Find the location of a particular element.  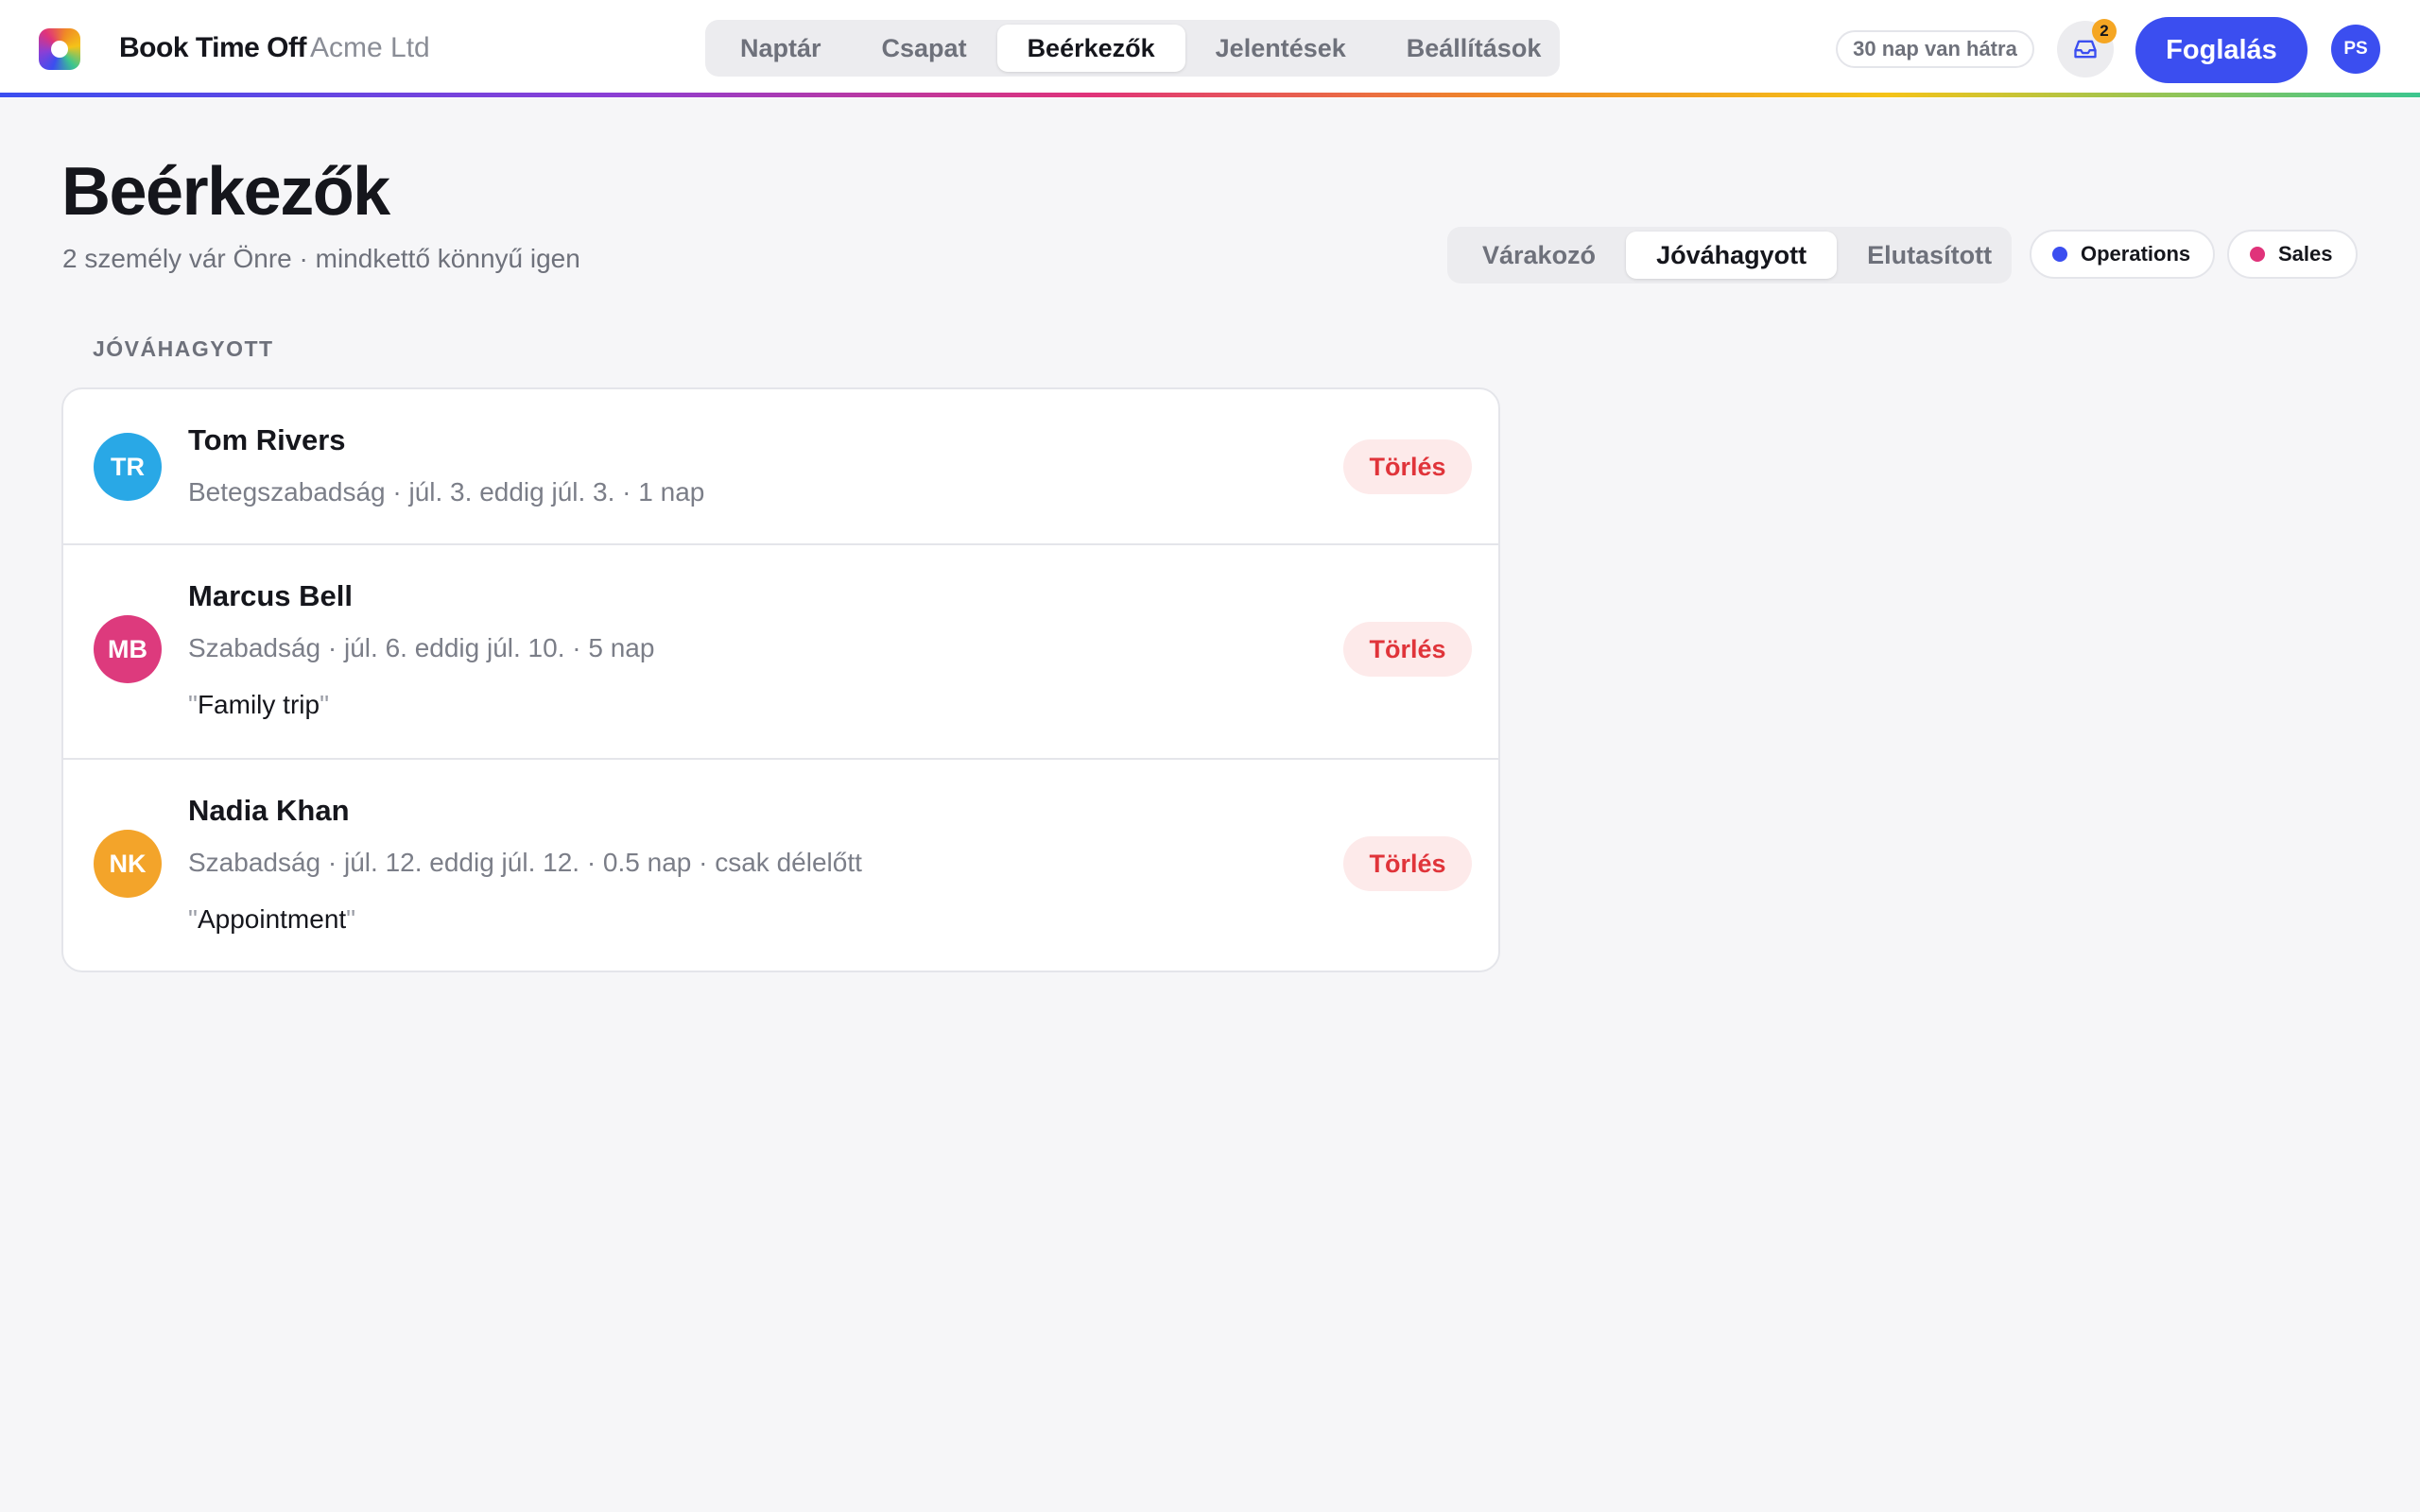

org-name: Acme Ltd is located at coordinates (370, 47).